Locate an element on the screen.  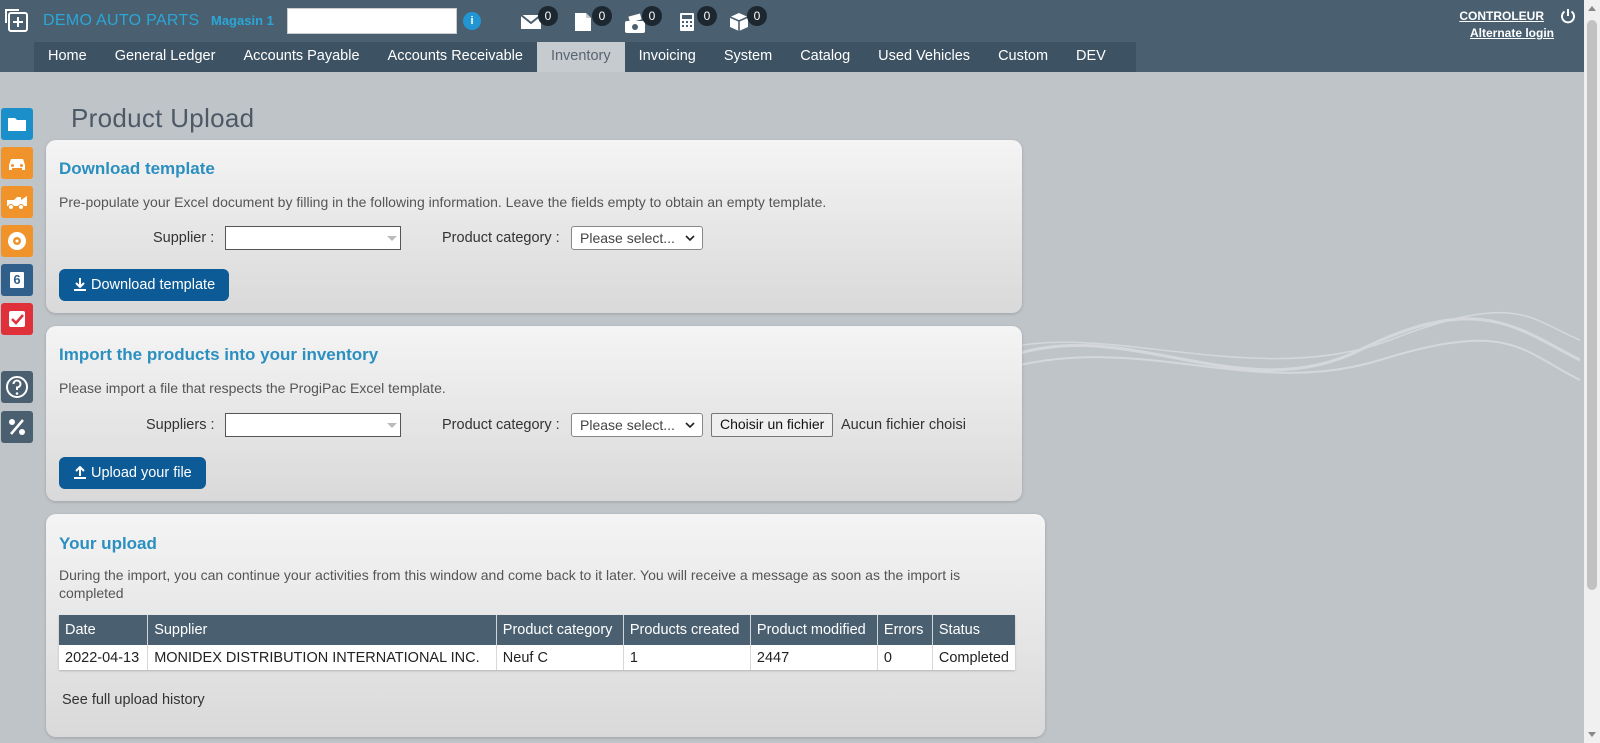
messages-count: 0 is located at coordinates (548, 16).